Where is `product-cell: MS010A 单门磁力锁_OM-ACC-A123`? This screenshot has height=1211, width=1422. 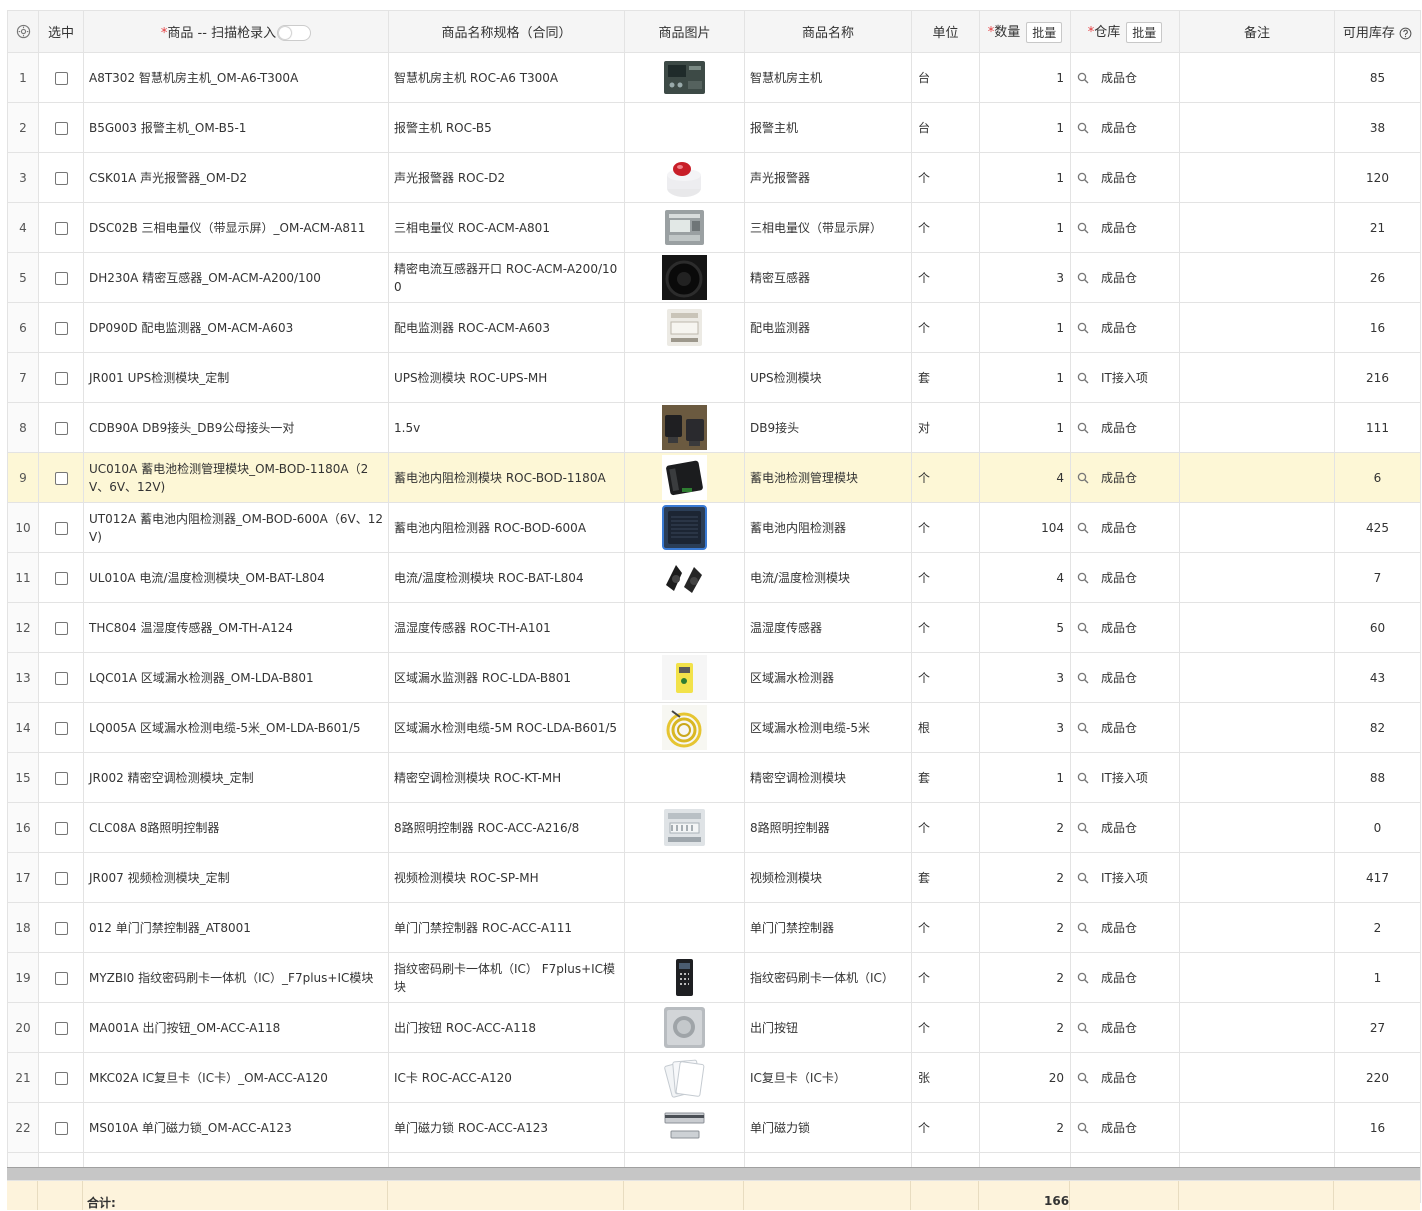
product-cell: MS010A 单门磁力锁_OM-ACC-A123 is located at coordinates (236, 1127).